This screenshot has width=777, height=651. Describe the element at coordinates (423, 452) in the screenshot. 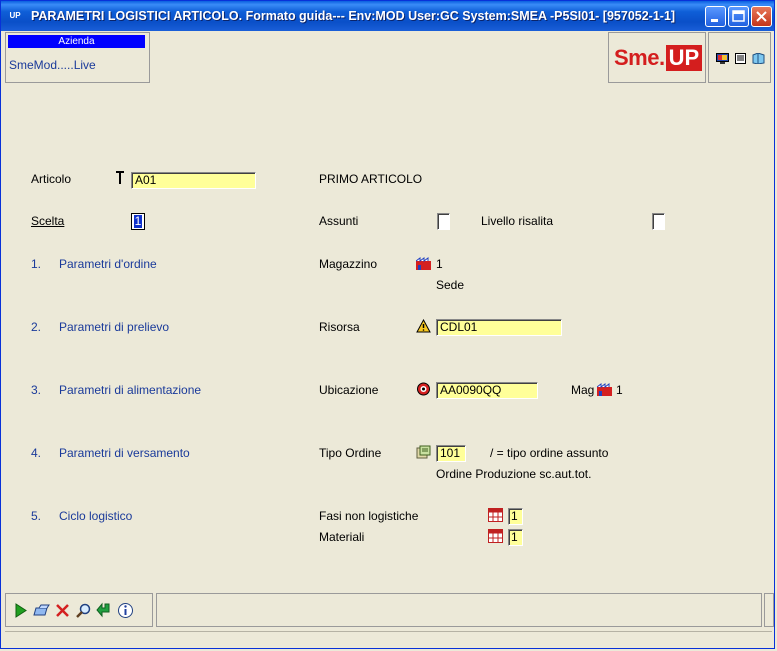

I see `order-type-icon` at that location.